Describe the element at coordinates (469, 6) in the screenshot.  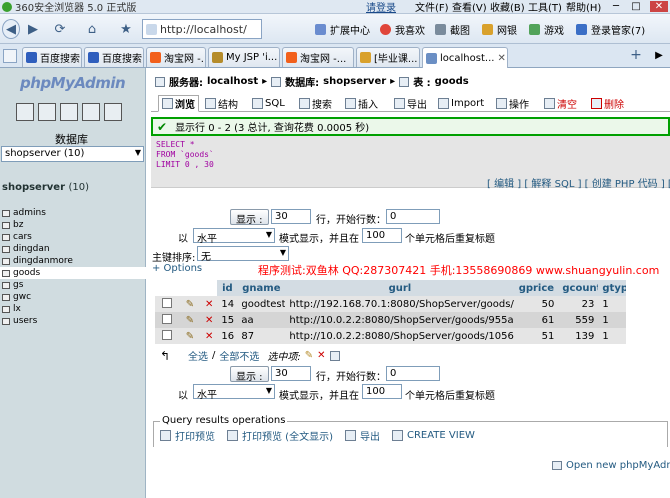
I see `menu-view: 查看(V)` at that location.